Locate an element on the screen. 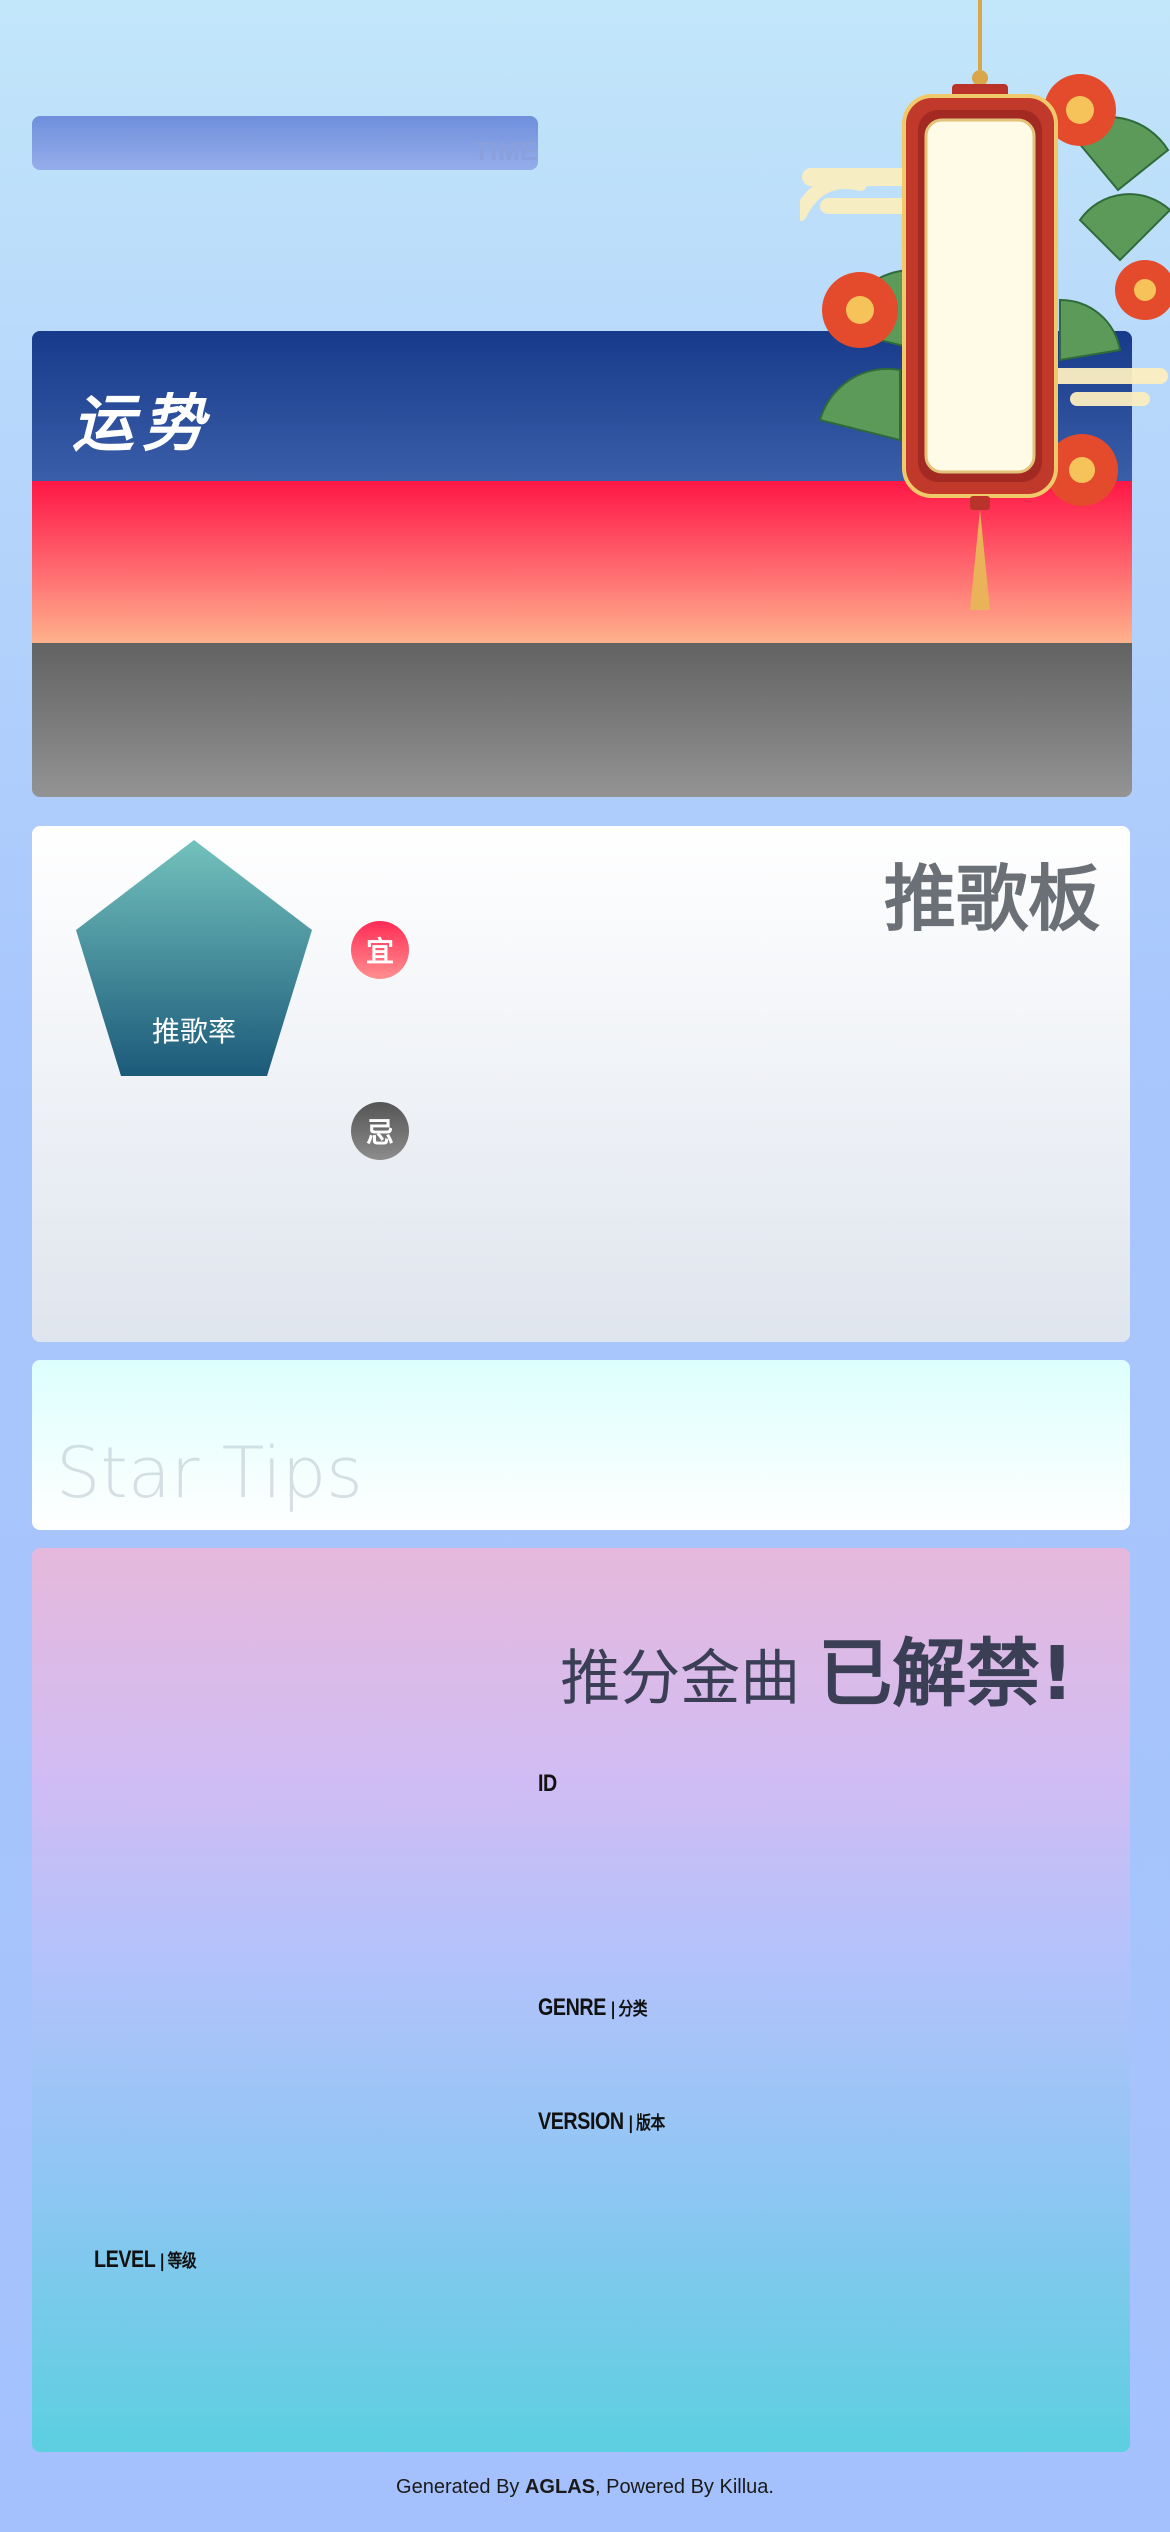  footer-prefix: Generated By is located at coordinates (460, 2487).